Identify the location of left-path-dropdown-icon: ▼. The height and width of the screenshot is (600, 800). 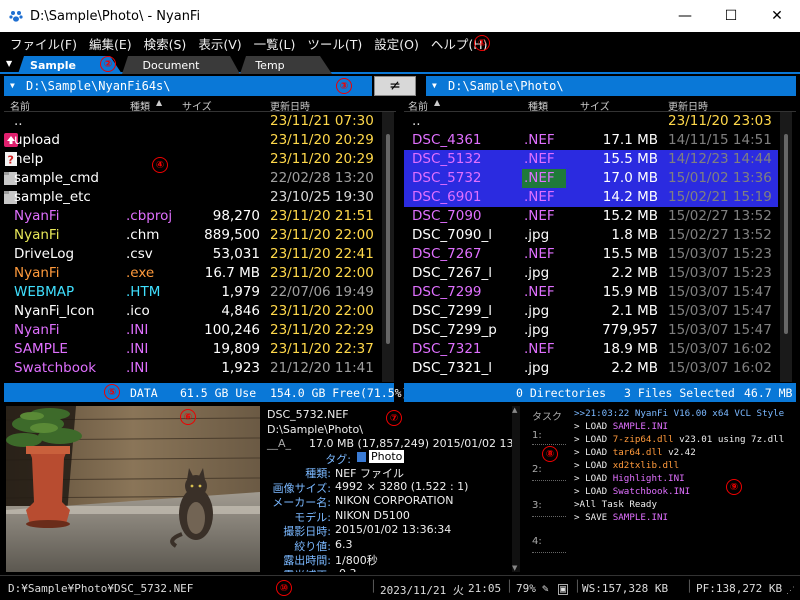
(12, 85).